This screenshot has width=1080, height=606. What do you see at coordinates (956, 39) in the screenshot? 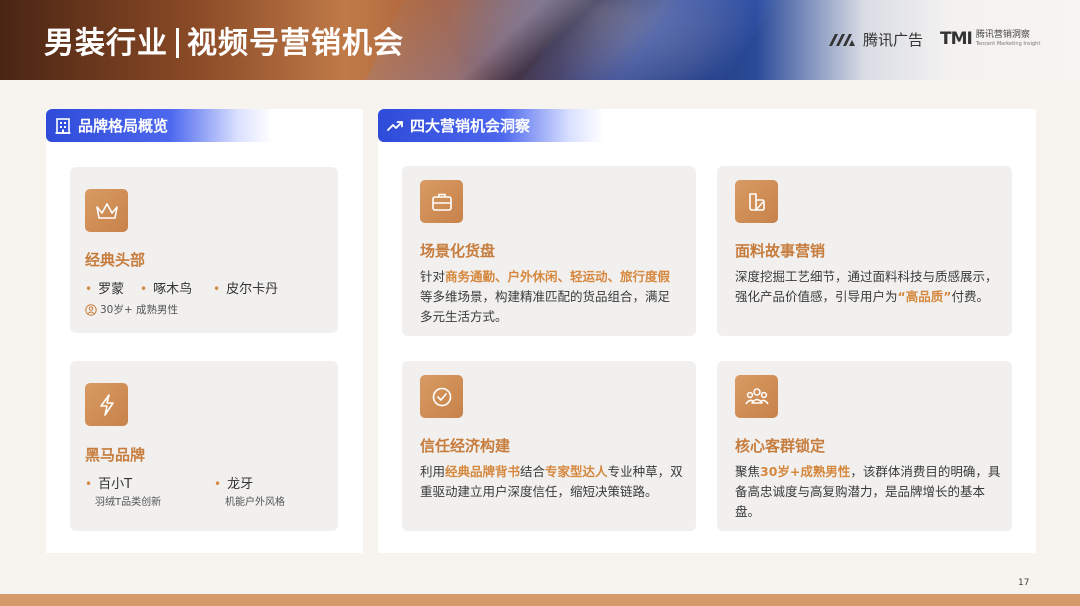
I see `tmi-logo-mark: TMI` at bounding box center [956, 39].